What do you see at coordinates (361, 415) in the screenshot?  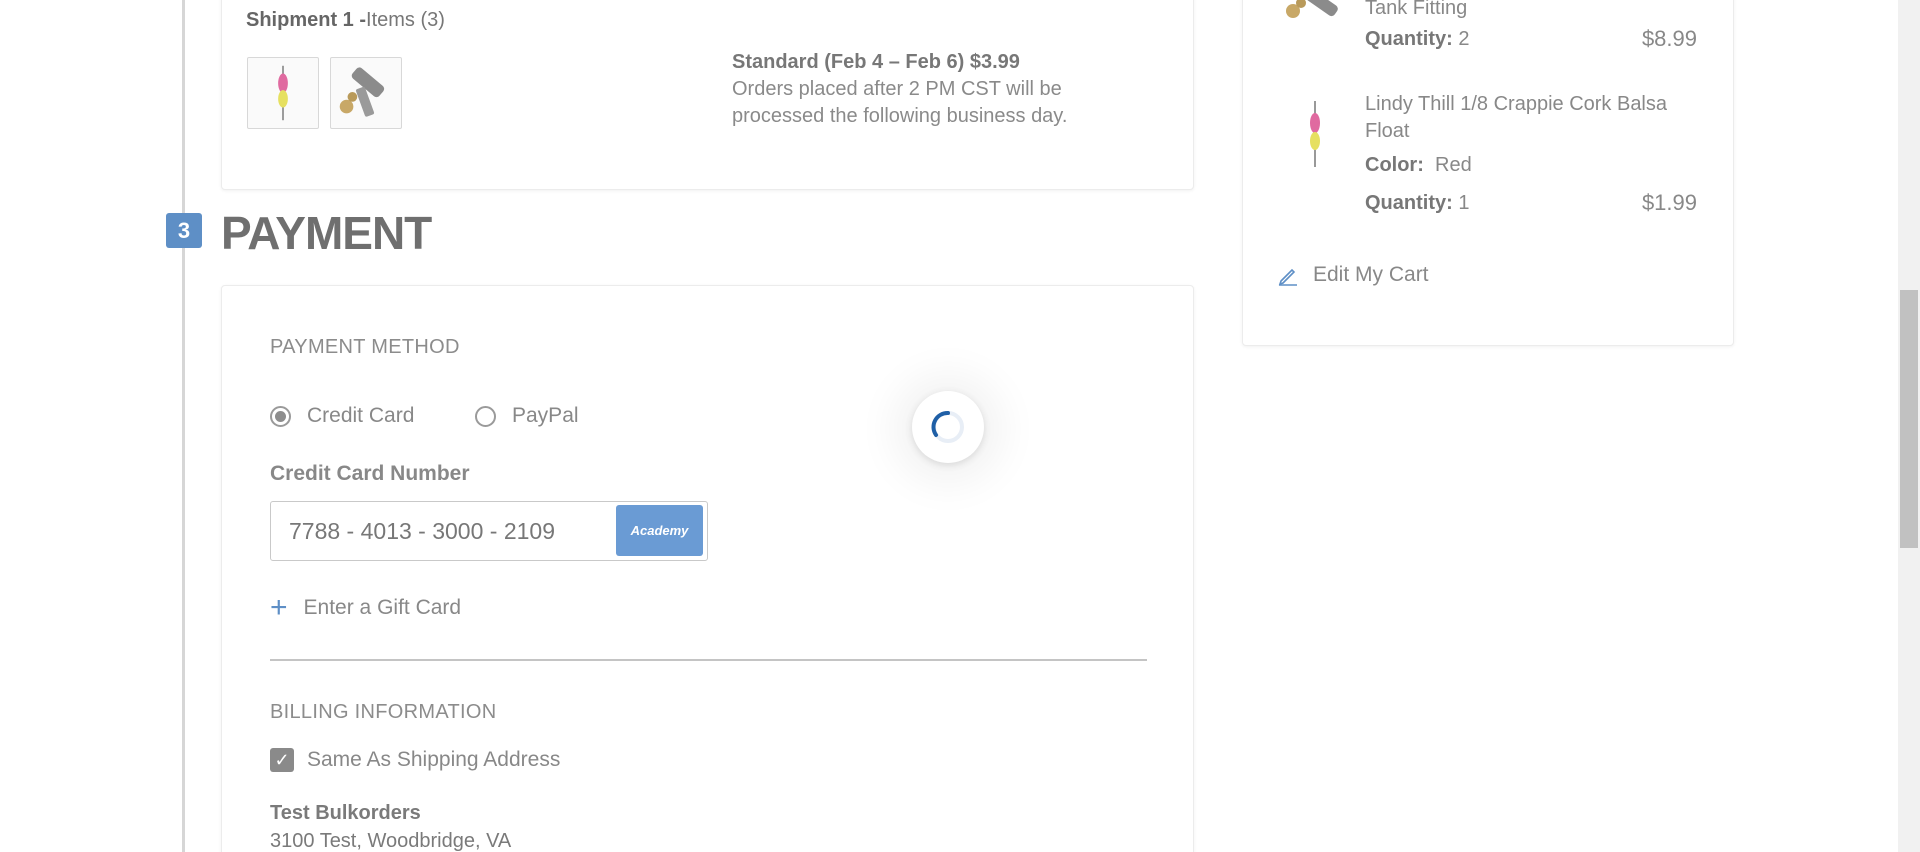 I see `credit-card-option-label: Credit Card` at bounding box center [361, 415].